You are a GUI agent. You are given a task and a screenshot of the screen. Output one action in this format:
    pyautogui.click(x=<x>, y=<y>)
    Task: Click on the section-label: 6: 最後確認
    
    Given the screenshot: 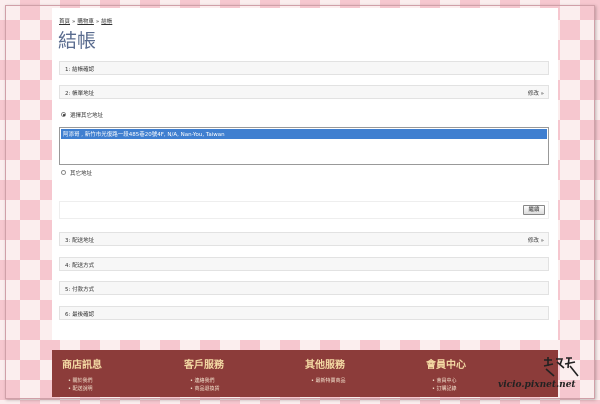 What is the action you would take?
    pyautogui.click(x=80, y=315)
    